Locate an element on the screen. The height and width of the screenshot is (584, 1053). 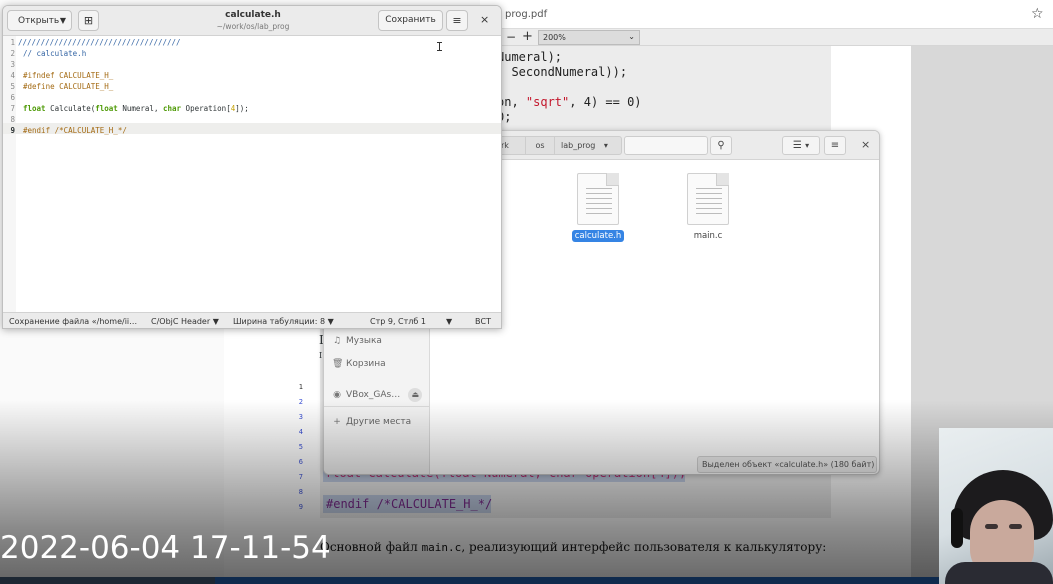
list-view-icon: ☰ is located at coordinates (797, 145).